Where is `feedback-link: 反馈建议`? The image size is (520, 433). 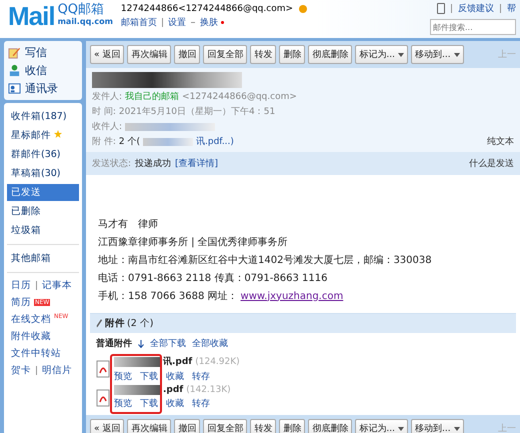 feedback-link: 反馈建议 is located at coordinates (476, 8).